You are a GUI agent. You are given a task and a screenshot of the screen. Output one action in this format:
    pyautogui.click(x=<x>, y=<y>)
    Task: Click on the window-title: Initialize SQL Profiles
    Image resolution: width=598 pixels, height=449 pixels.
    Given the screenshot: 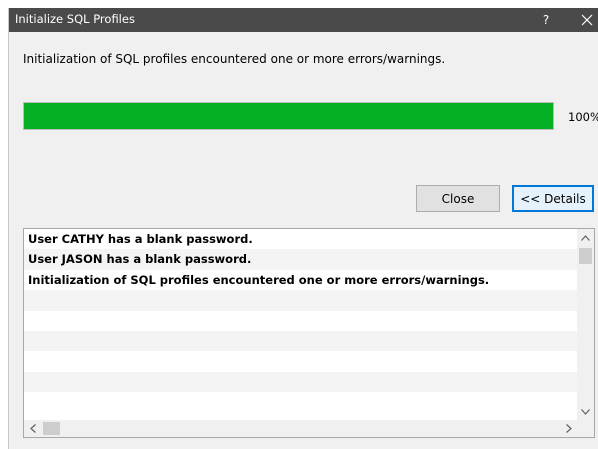 What is the action you would take?
    pyautogui.click(x=75, y=19)
    